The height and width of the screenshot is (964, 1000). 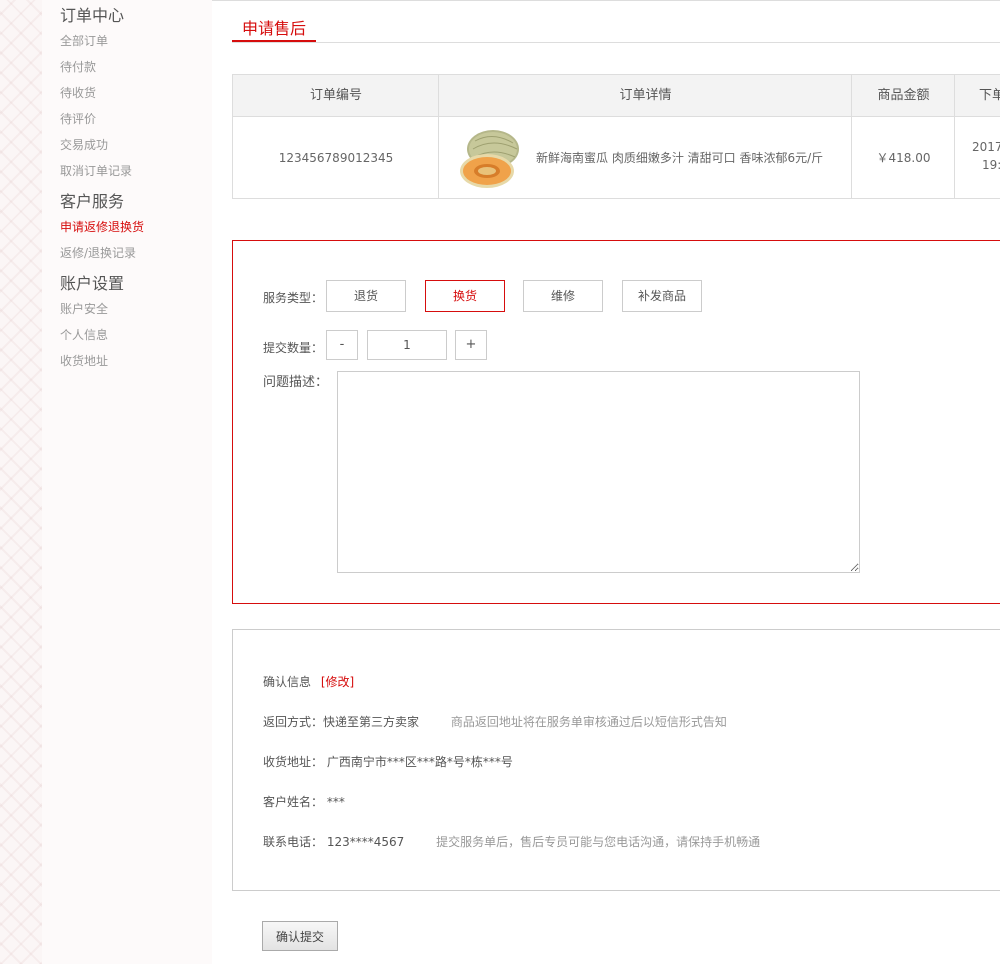 What do you see at coordinates (293, 298) in the screenshot?
I see `service-type-label: 服务类型：` at bounding box center [293, 298].